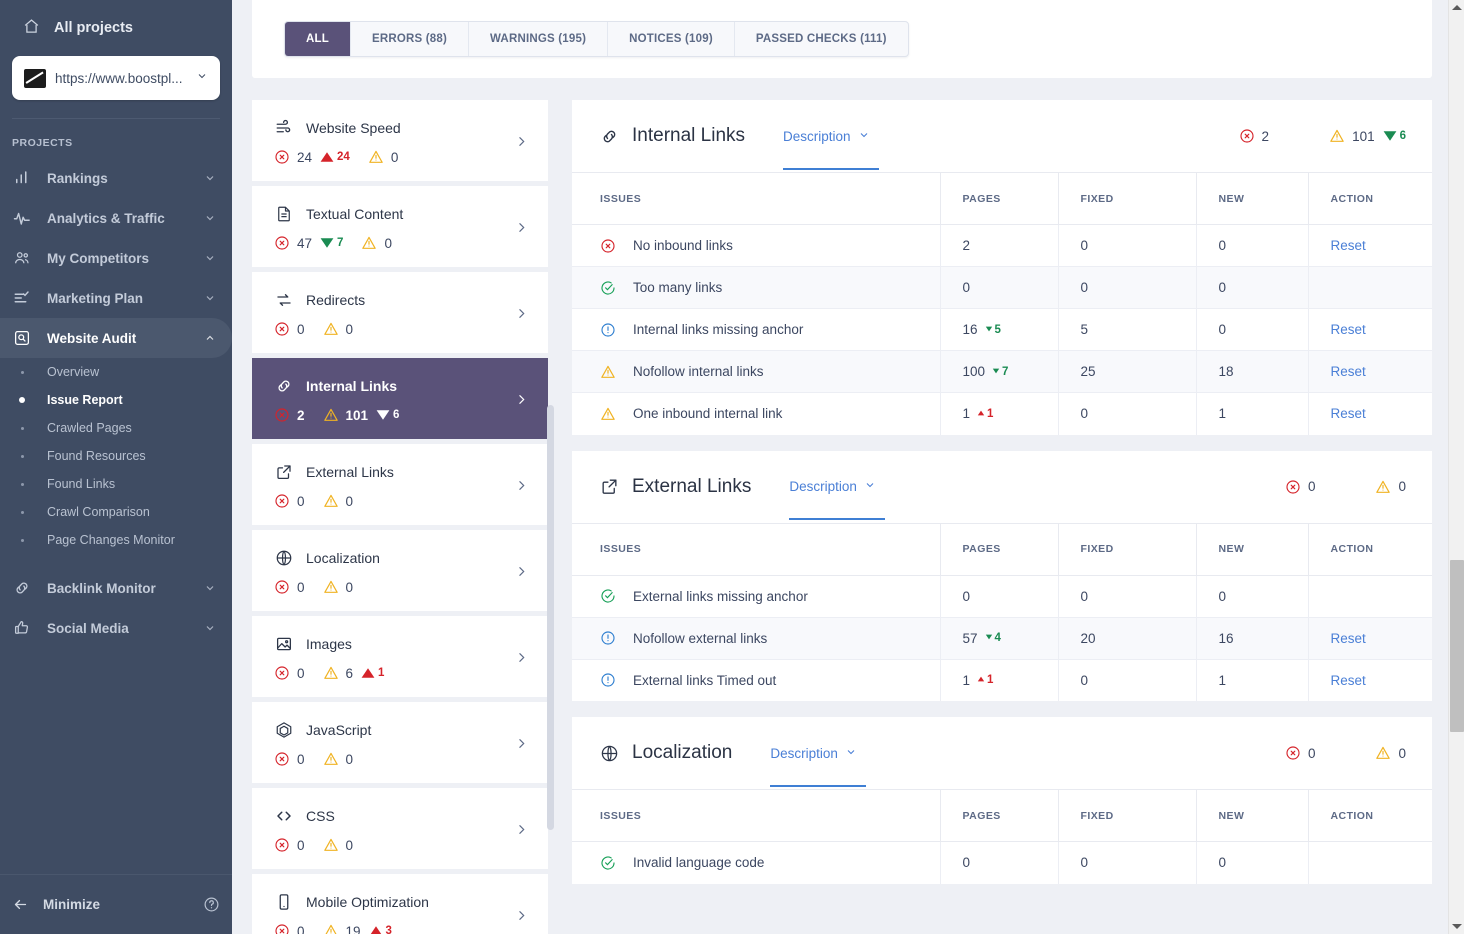  Describe the element at coordinates (817, 136) in the screenshot. I see `description-label: Description` at that location.